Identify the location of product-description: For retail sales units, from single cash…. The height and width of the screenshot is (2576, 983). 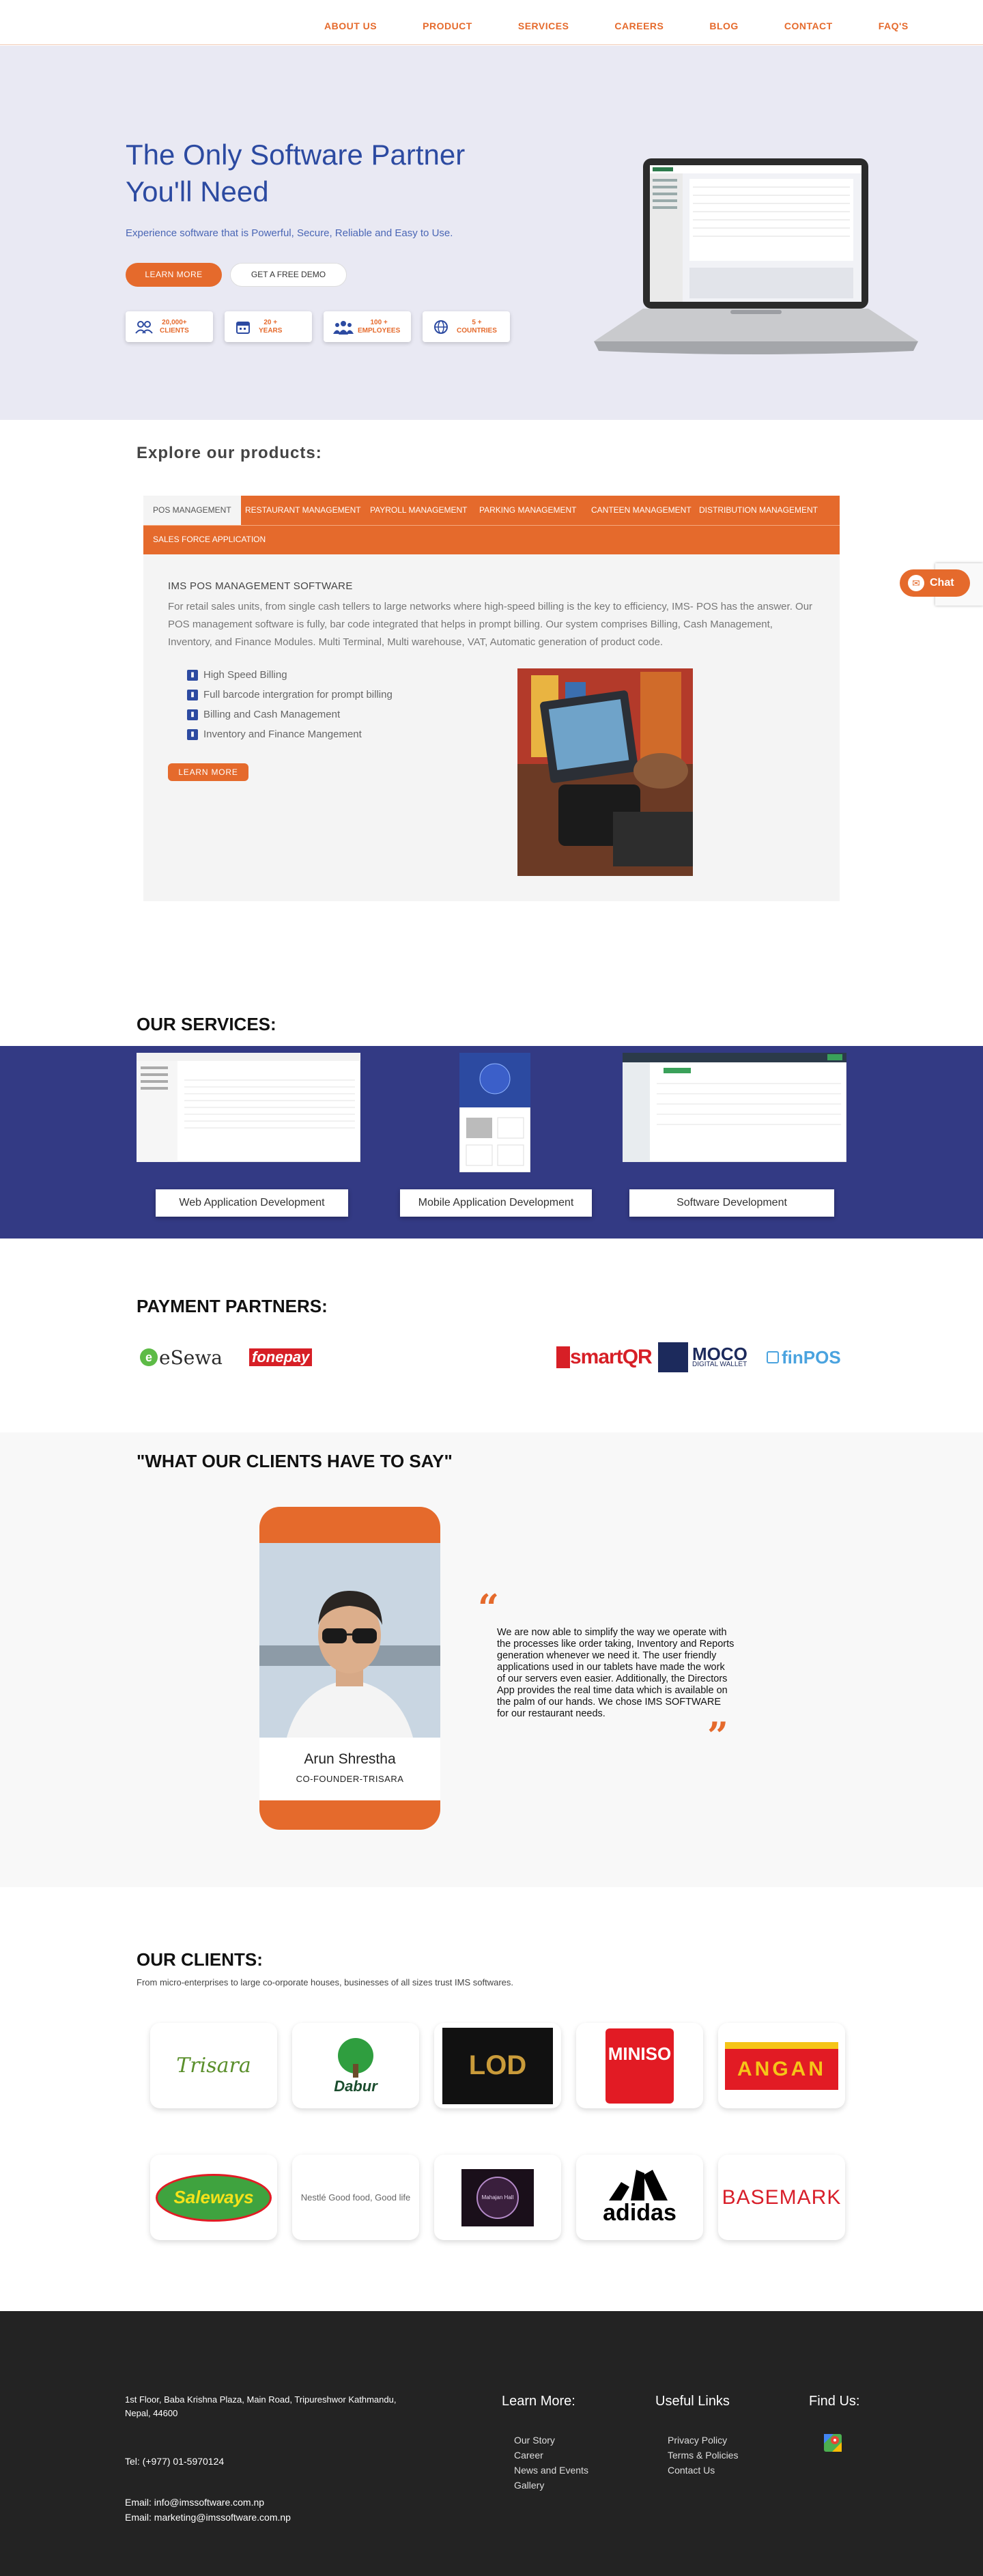
(490, 624).